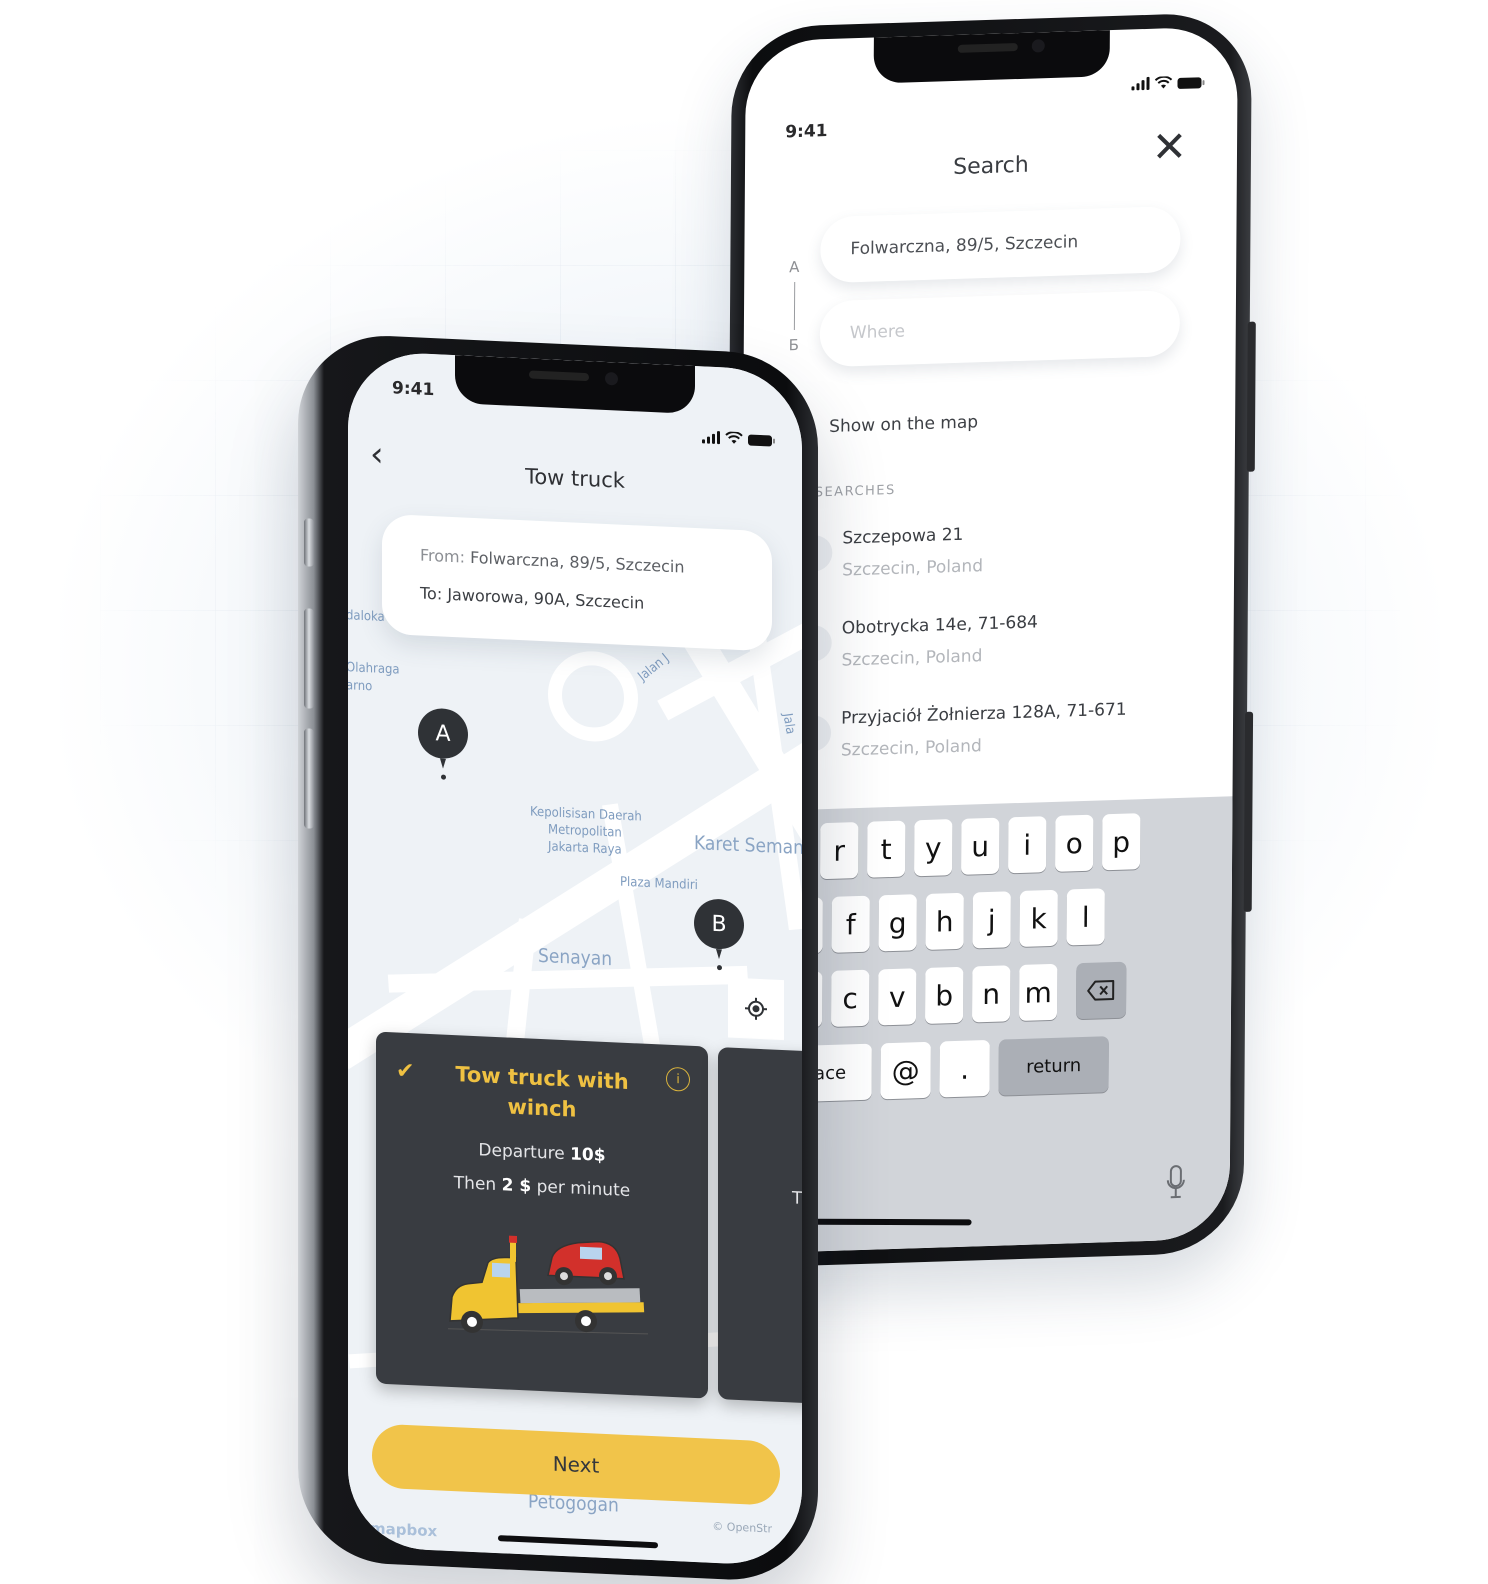 The height and width of the screenshot is (1584, 1488). I want to click on key-o: o, so click(1074, 843).